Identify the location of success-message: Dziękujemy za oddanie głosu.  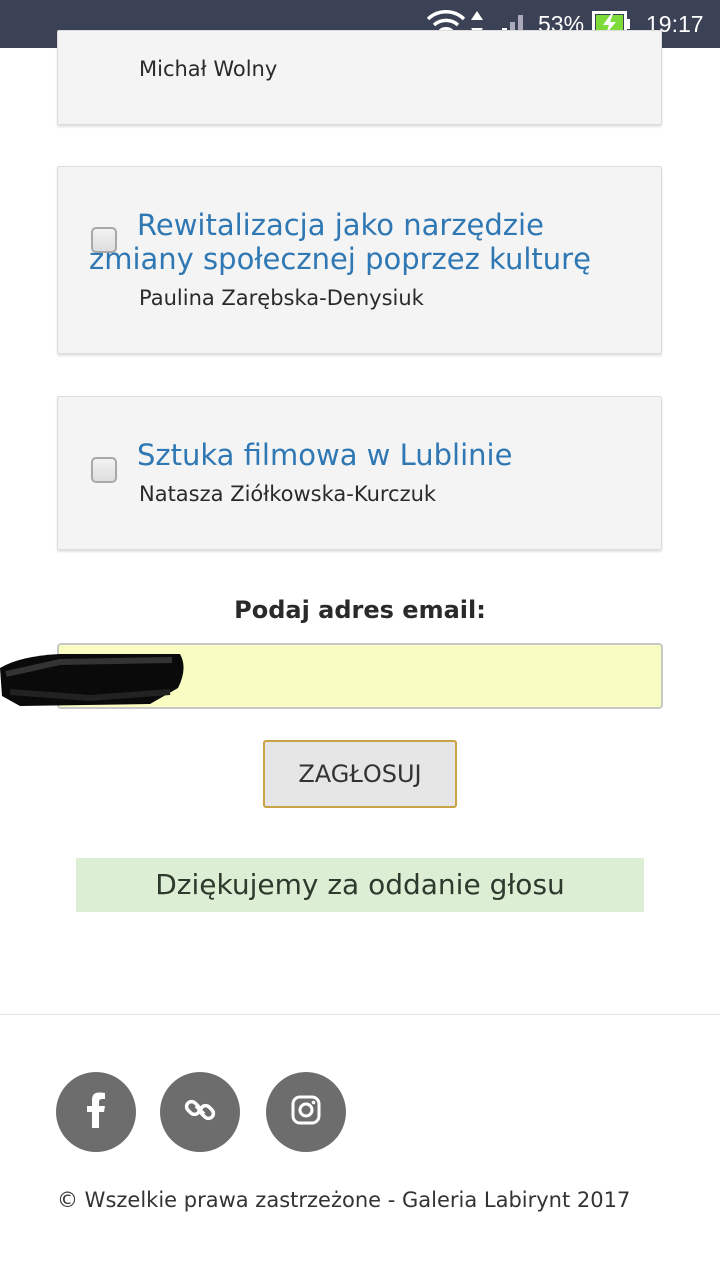
(360, 885).